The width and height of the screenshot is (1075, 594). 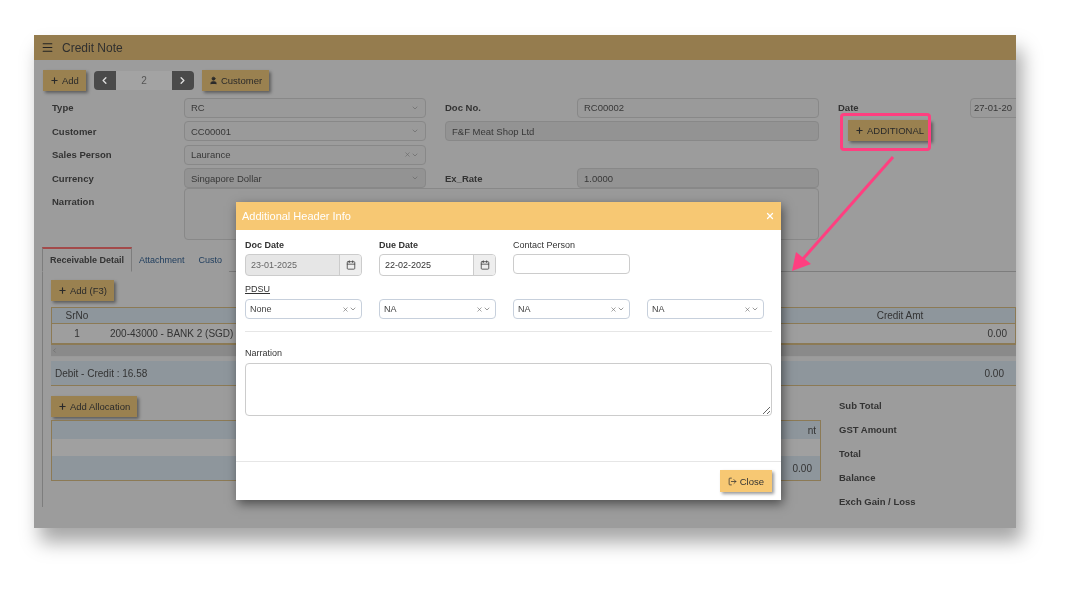 What do you see at coordinates (305, 107) in the screenshot?
I see `type-select: RC` at bounding box center [305, 107].